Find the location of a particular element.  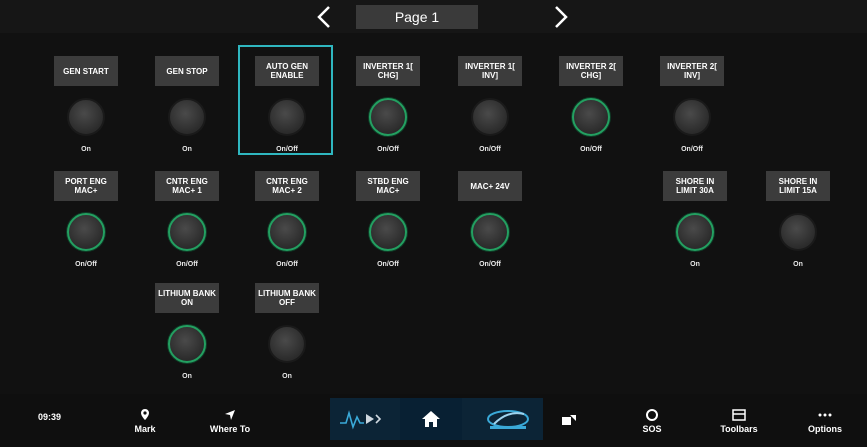

auto-gen-enable-button: AUTO GEN ENABLE On/Off is located at coordinates (290, 108).